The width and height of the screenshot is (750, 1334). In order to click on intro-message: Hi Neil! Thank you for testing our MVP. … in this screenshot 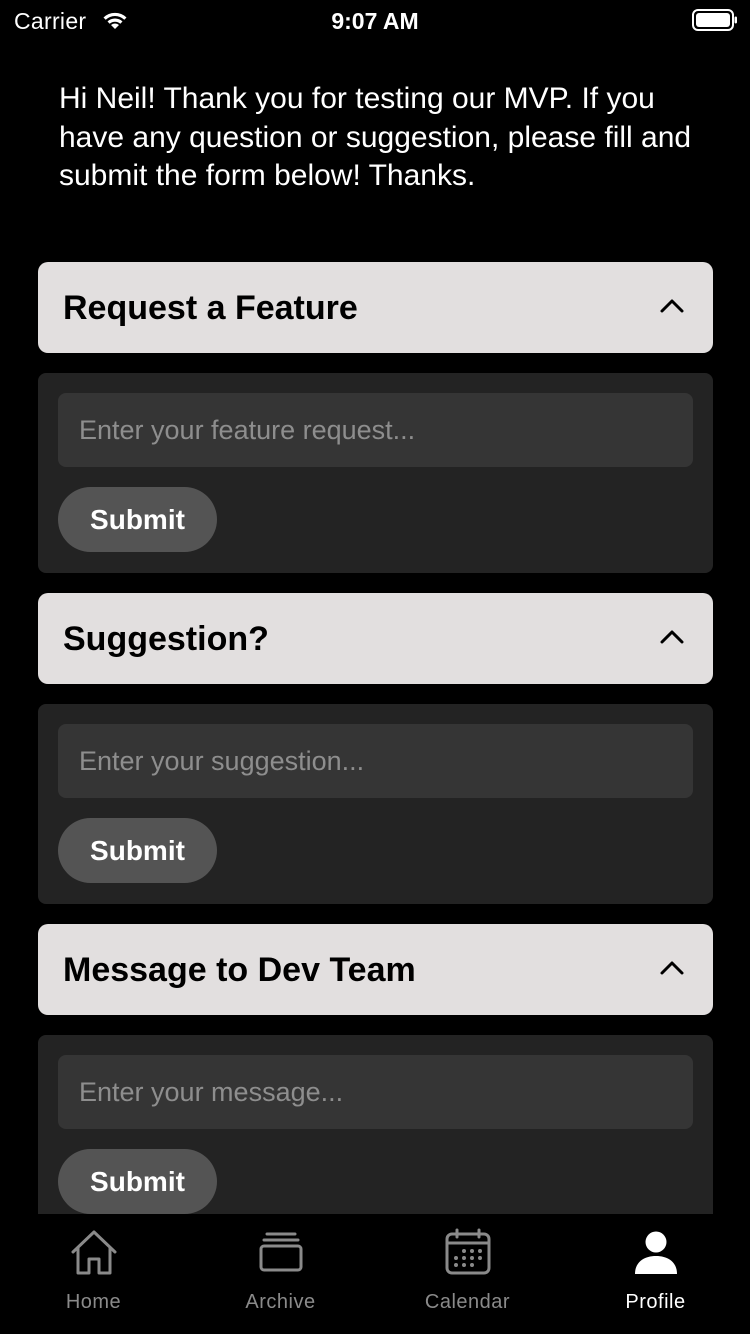, I will do `click(375, 137)`.